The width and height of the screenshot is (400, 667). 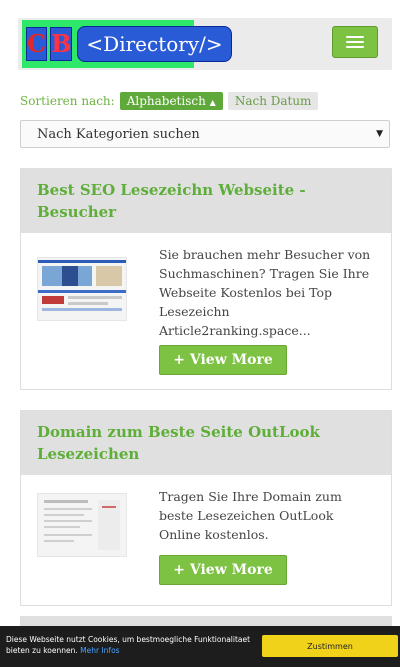 I want to click on listing-title: Best SEO Lesezeichn Webseite - Besucher, so click(x=206, y=201).